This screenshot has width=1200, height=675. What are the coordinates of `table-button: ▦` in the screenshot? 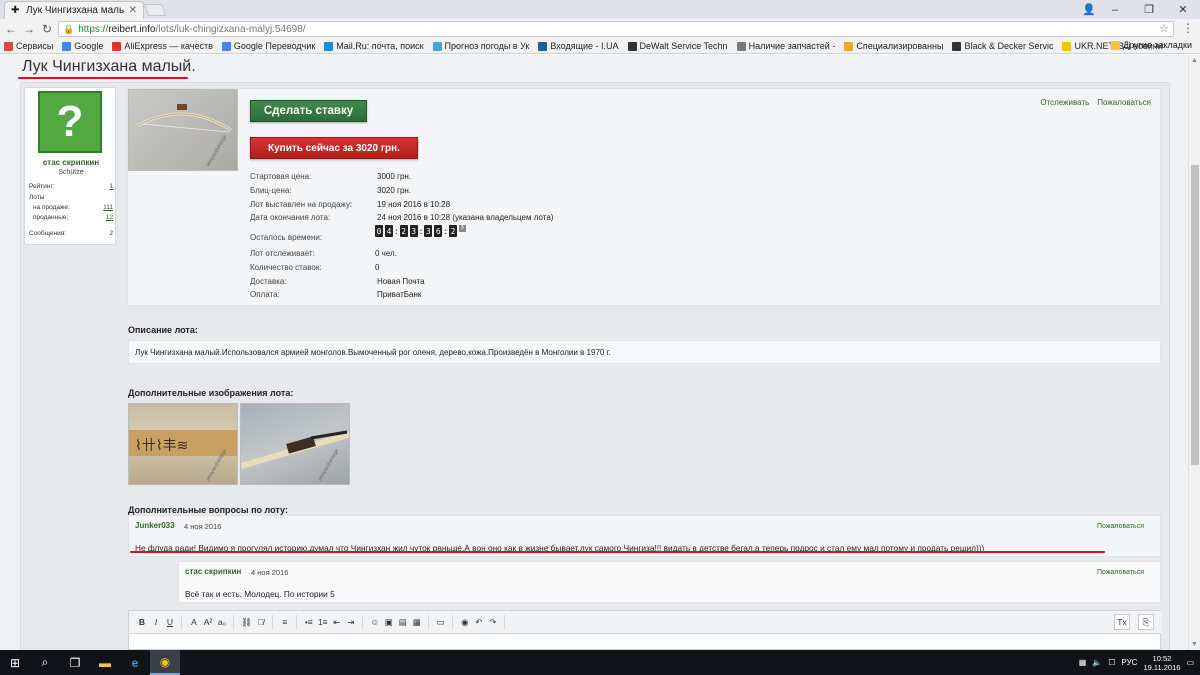 It's located at (417, 622).